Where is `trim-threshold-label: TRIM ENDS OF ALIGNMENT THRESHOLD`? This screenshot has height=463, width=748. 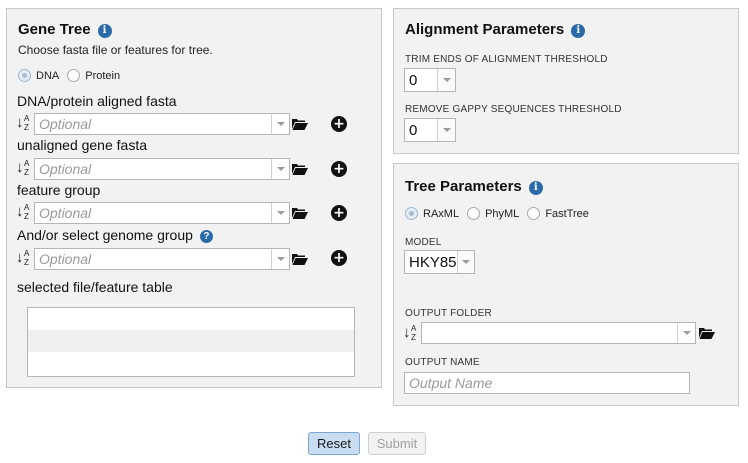
trim-threshold-label: TRIM ENDS OF ALIGNMENT THRESHOLD is located at coordinates (506, 59).